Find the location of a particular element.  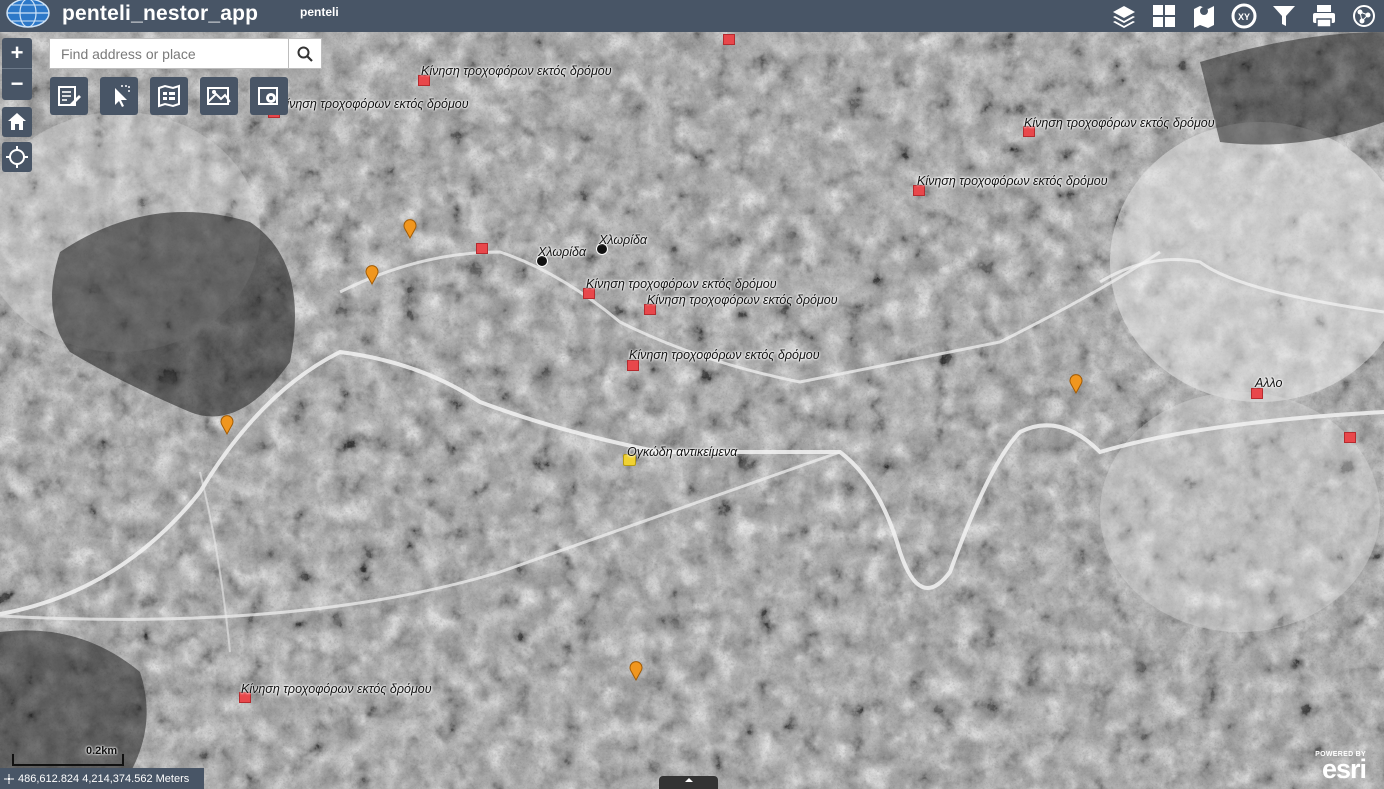

home-icon is located at coordinates (17, 121).